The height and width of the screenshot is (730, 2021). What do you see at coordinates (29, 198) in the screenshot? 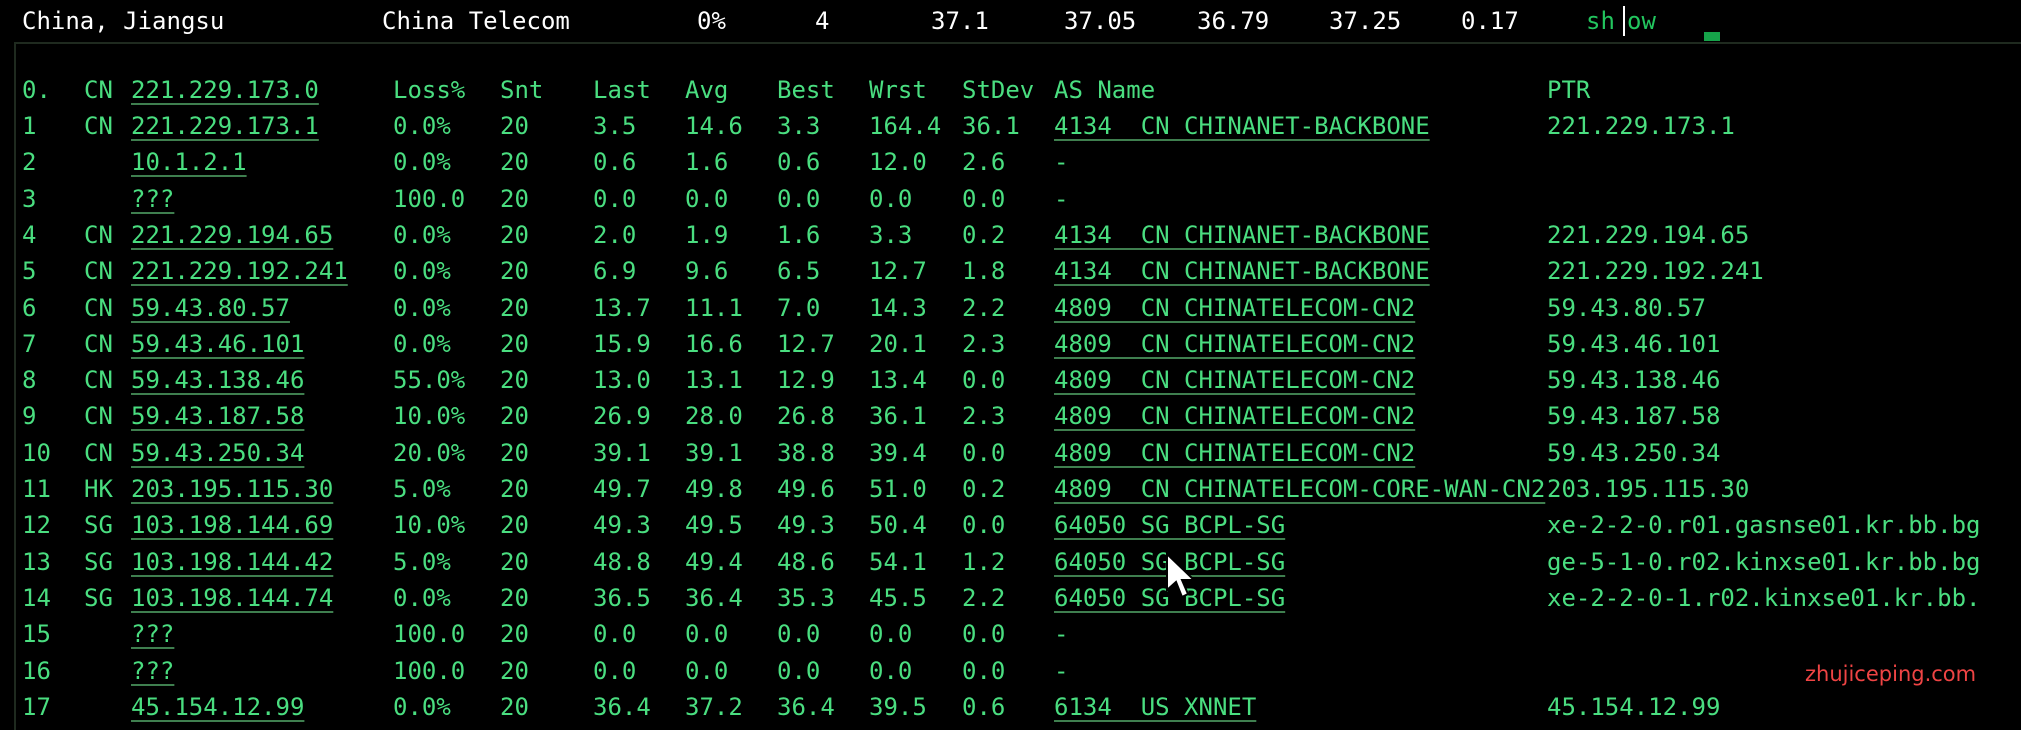
I see `cell-idx: 3` at bounding box center [29, 198].